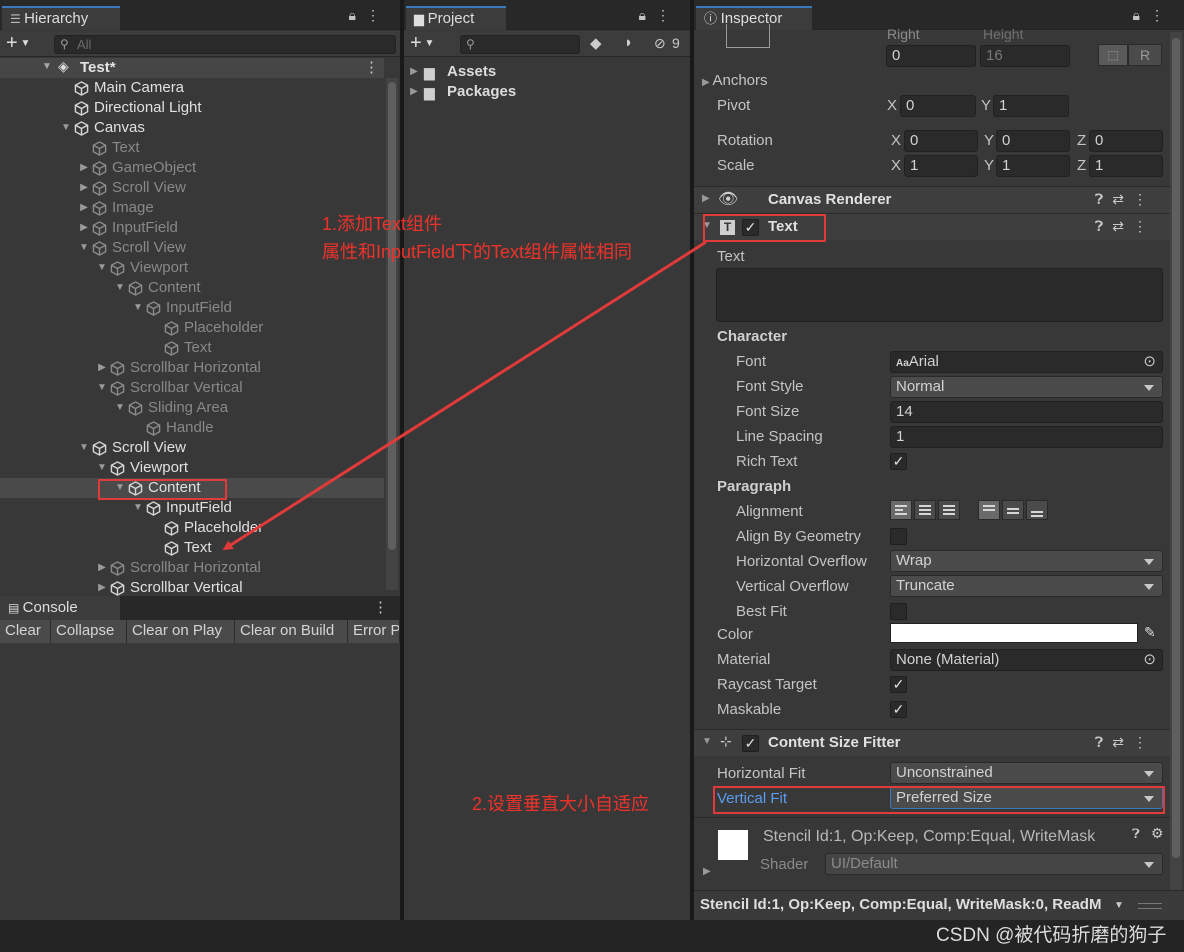 The width and height of the screenshot is (1184, 952). I want to click on annotation-arrow-line, so click(464, 395).